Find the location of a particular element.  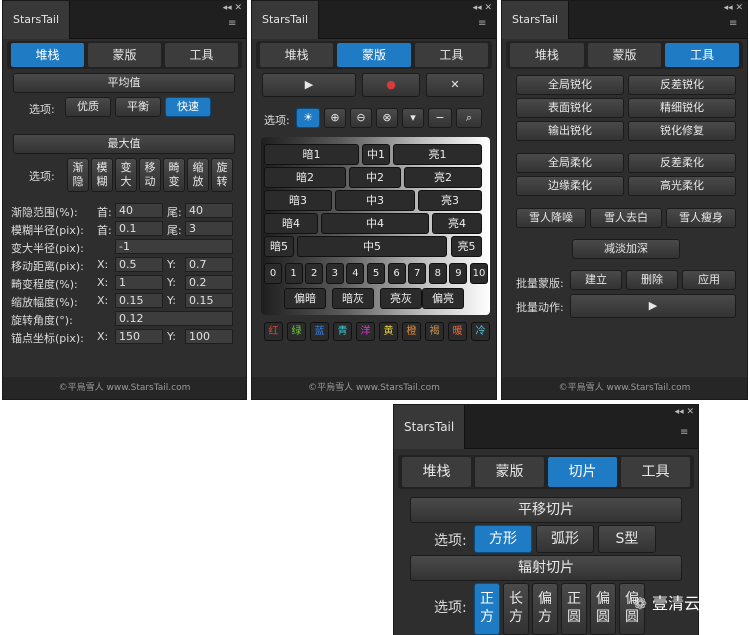

search-icon: ⌕ is located at coordinates (469, 118).